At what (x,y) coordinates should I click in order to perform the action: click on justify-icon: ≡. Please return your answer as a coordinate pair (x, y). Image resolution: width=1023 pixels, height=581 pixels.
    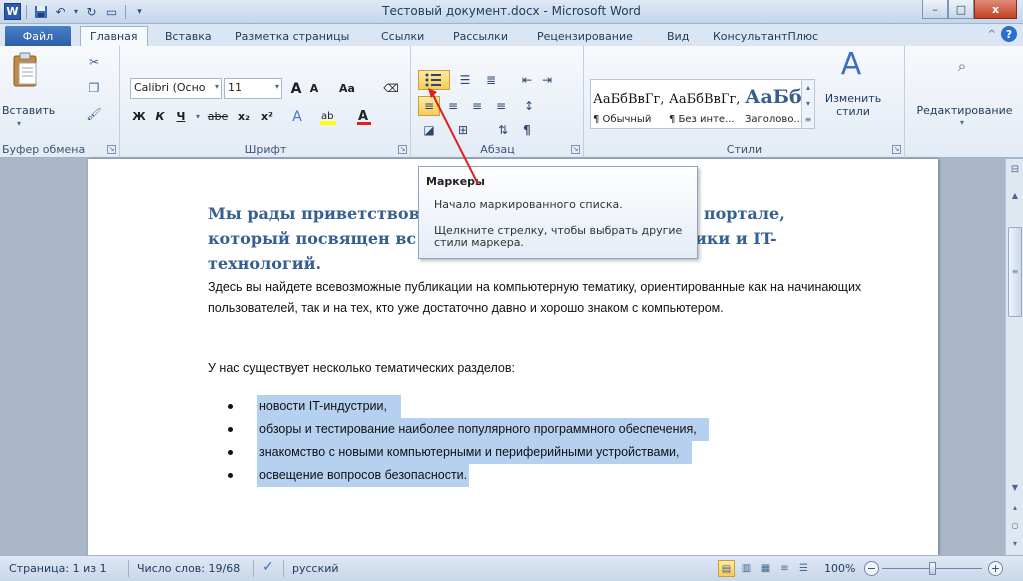
    Looking at the image, I should click on (501, 106).